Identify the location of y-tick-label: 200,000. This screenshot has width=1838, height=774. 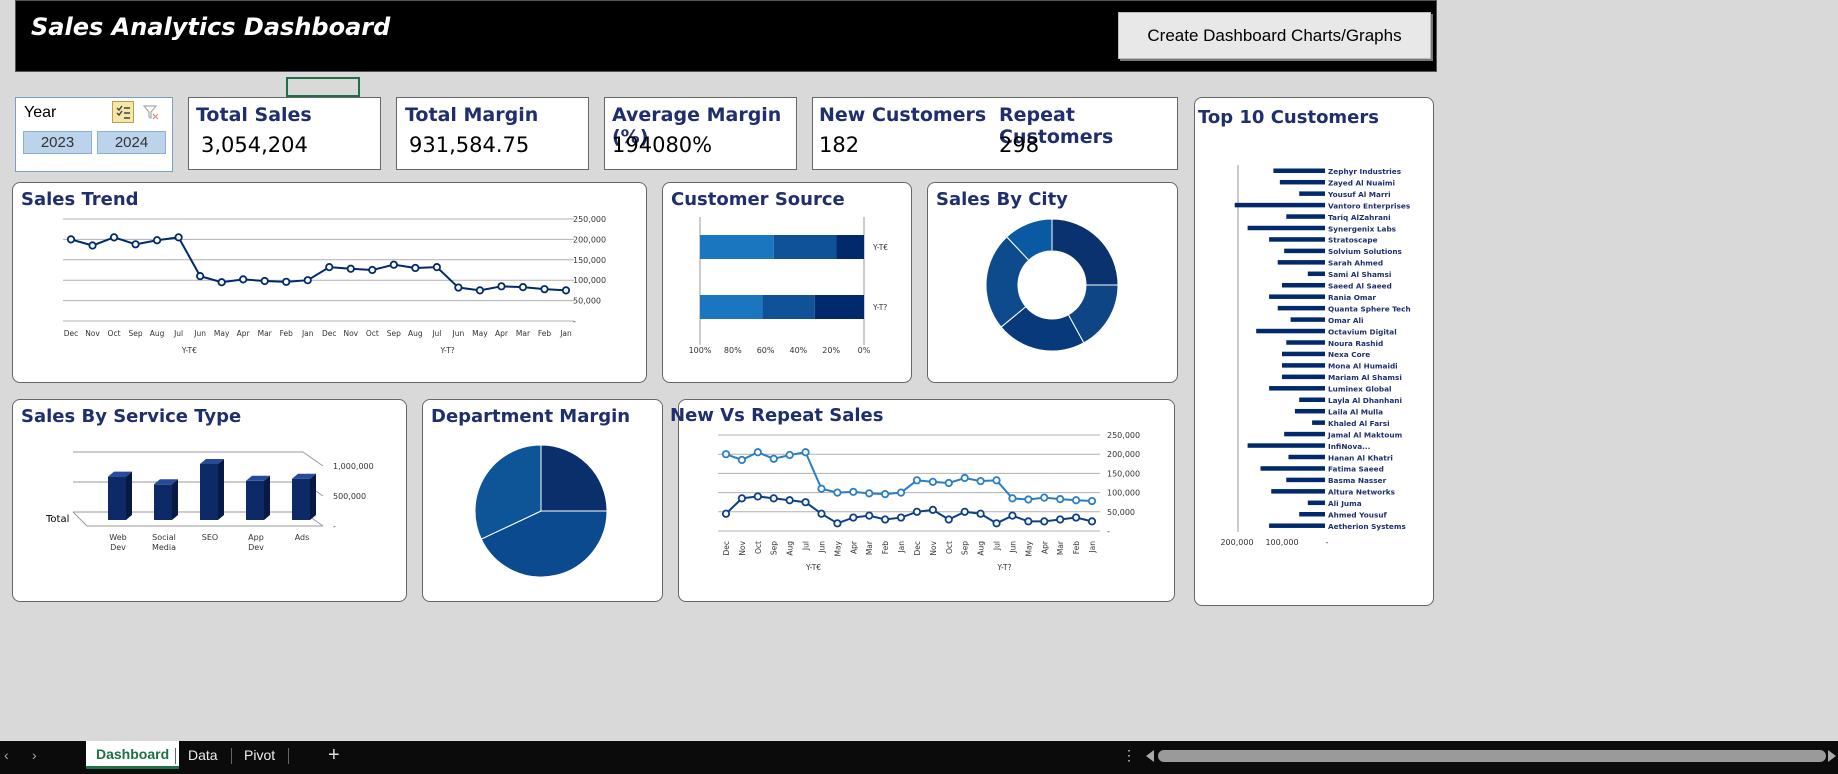
(589, 239).